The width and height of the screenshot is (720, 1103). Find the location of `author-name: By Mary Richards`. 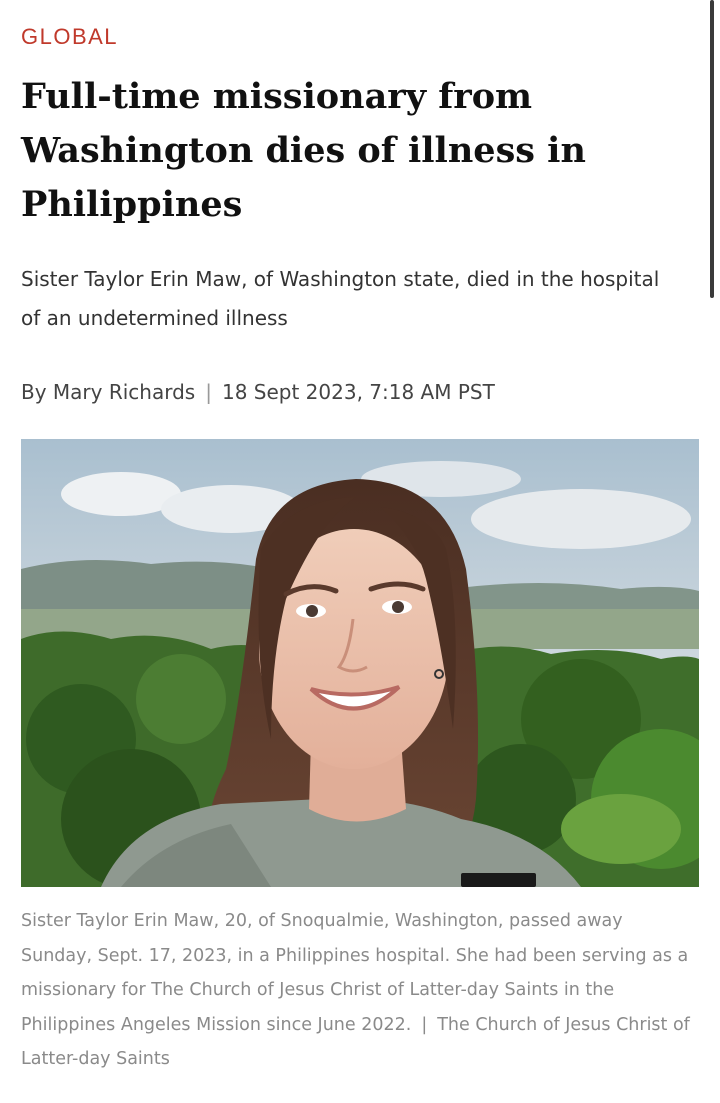

author-name: By Mary Richards is located at coordinates (108, 392).